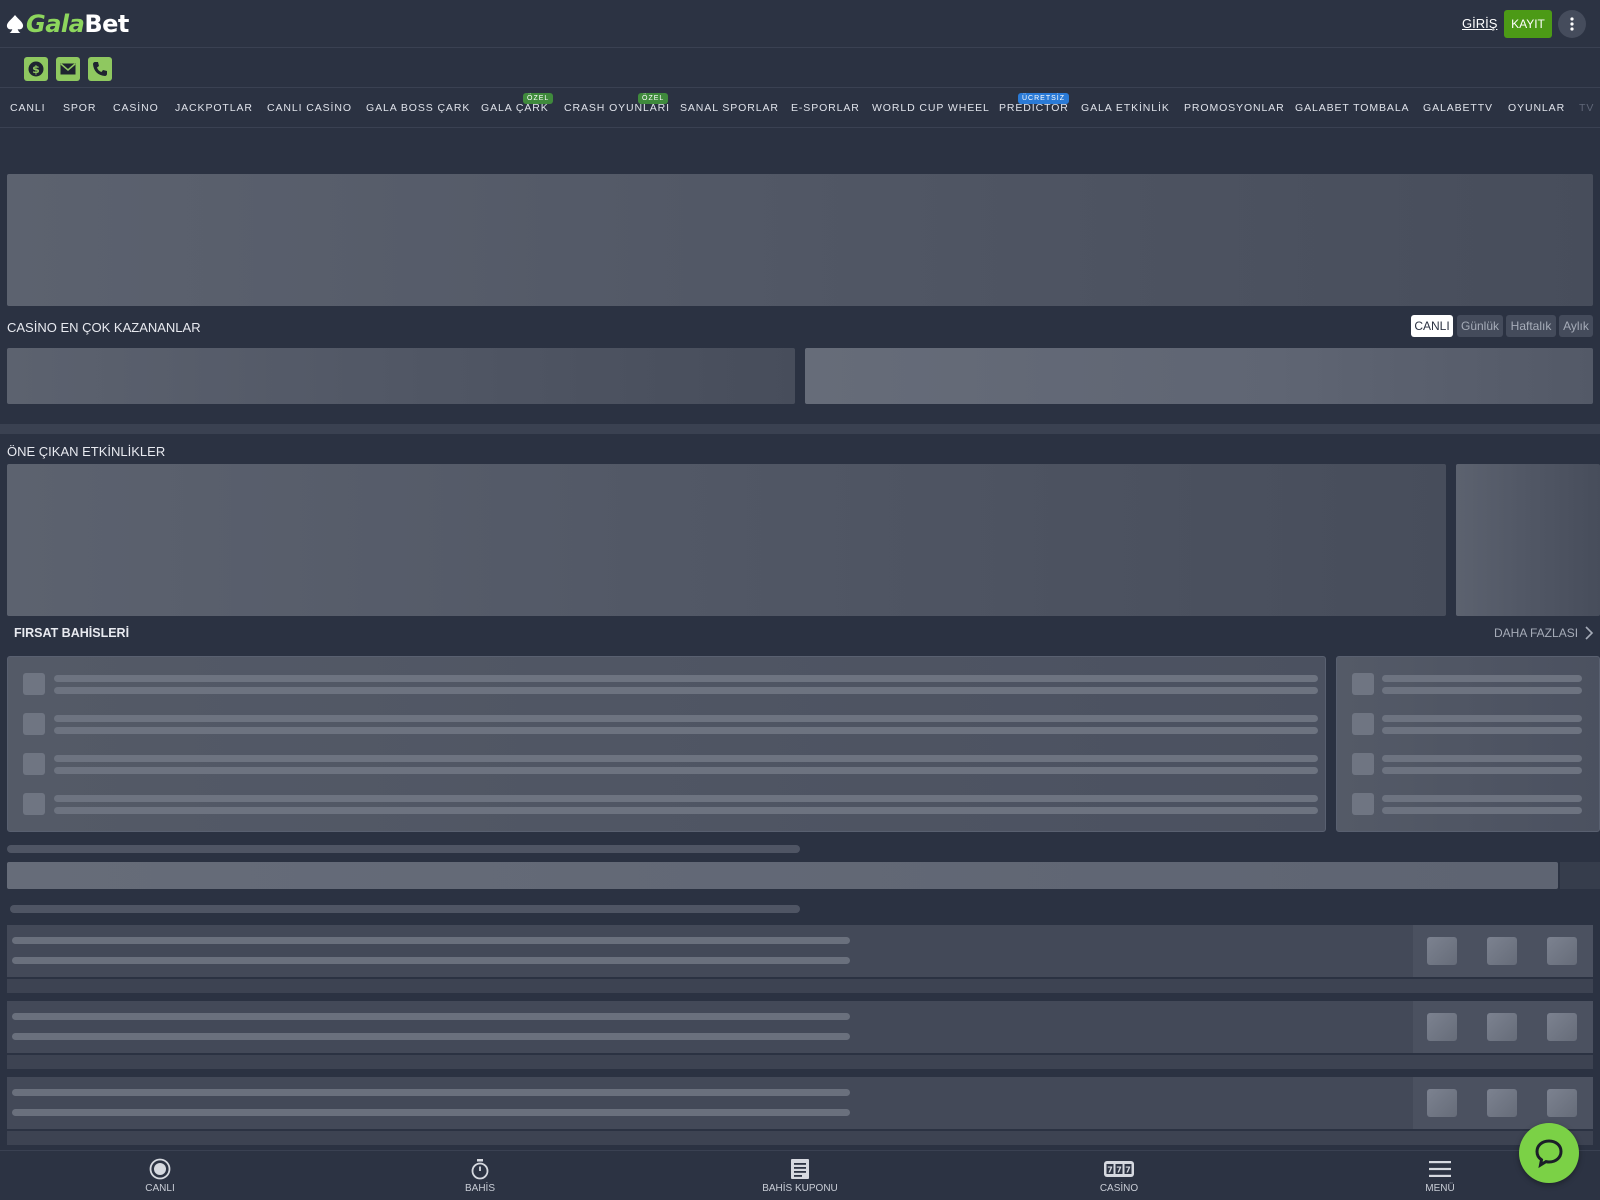 The width and height of the screenshot is (1600, 1200). Describe the element at coordinates (1576, 326) in the screenshot. I see `period-monthly-button: Aylık` at that location.